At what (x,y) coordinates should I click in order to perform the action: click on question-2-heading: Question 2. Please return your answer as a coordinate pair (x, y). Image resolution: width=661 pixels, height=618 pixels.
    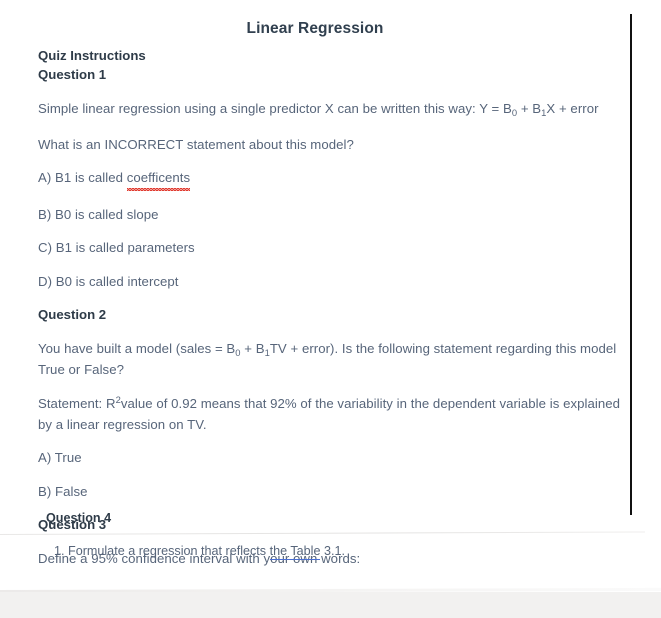
    Looking at the image, I should click on (72, 314).